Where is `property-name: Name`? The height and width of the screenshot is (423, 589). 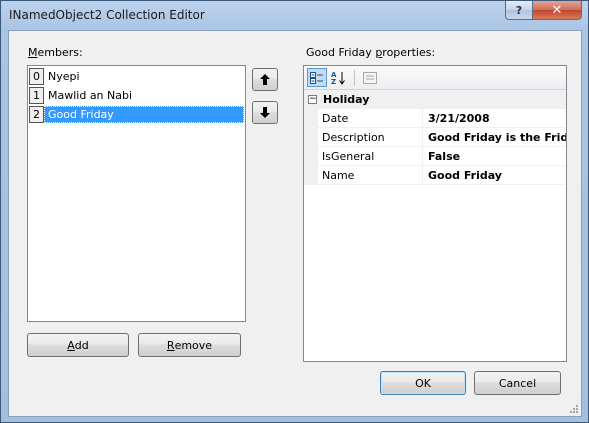 property-name: Name is located at coordinates (370, 175).